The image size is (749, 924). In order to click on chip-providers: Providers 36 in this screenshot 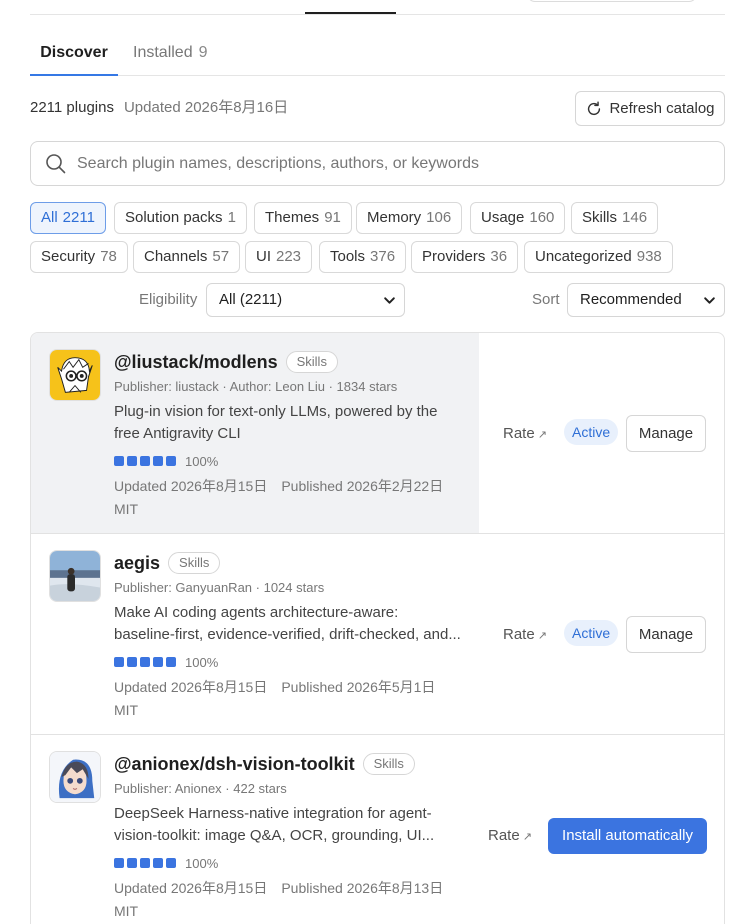, I will do `click(465, 257)`.